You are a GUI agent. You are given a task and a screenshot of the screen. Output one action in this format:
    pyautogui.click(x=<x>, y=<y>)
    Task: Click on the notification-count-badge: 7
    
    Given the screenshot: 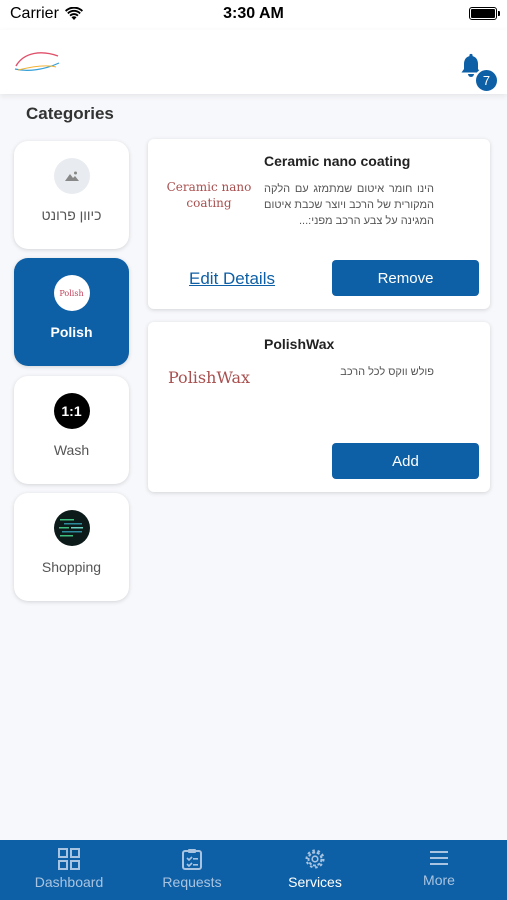 What is the action you would take?
    pyautogui.click(x=486, y=80)
    